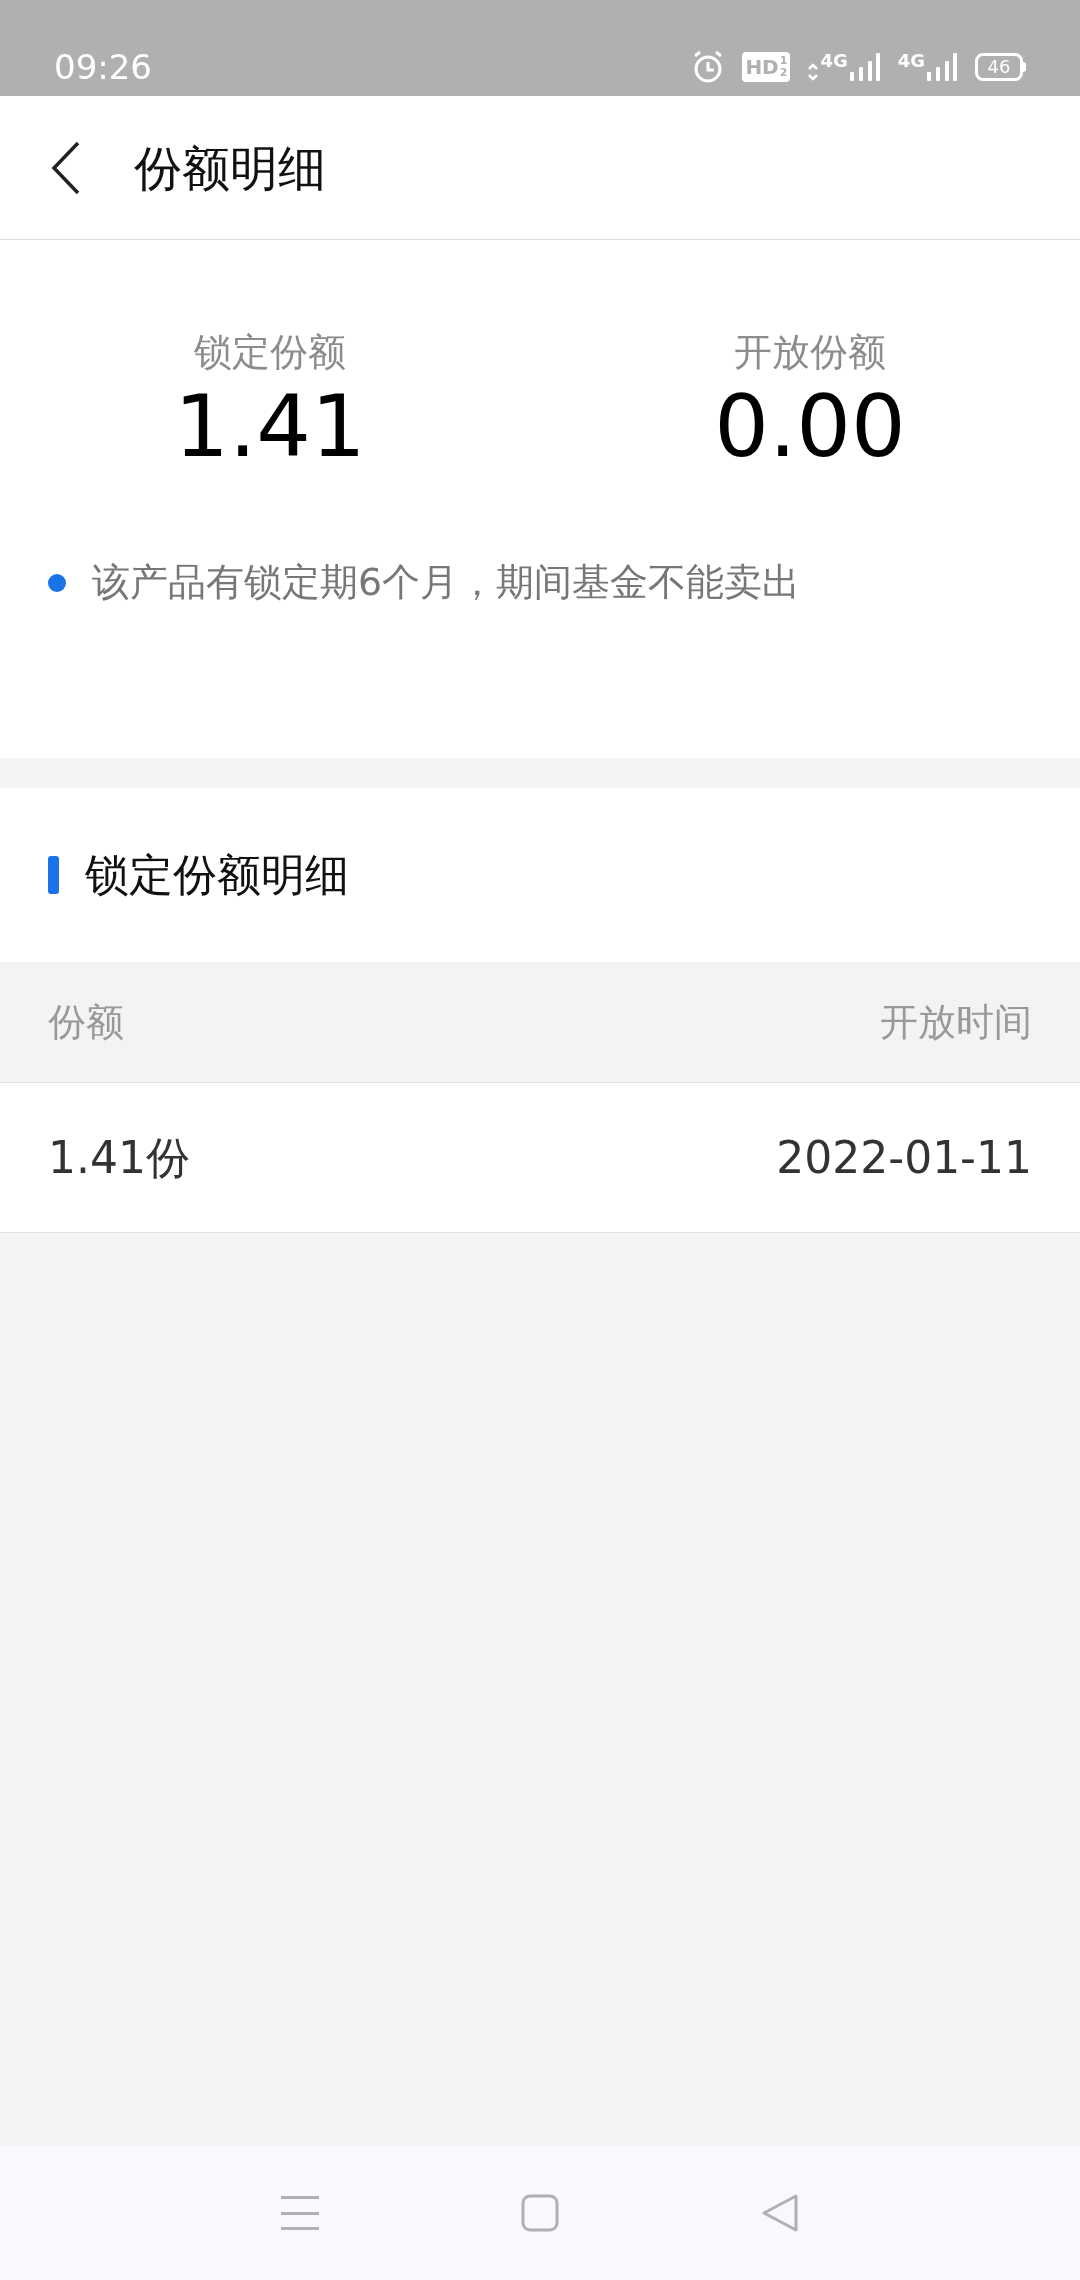 This screenshot has width=1080, height=2280. I want to click on section-title: 锁定份额明细, so click(217, 875).